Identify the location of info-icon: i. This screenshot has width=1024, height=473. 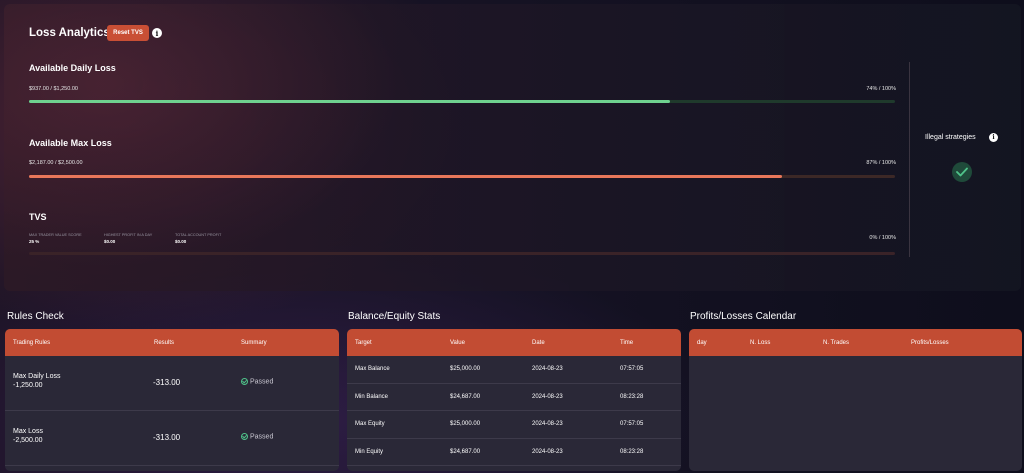
(157, 33).